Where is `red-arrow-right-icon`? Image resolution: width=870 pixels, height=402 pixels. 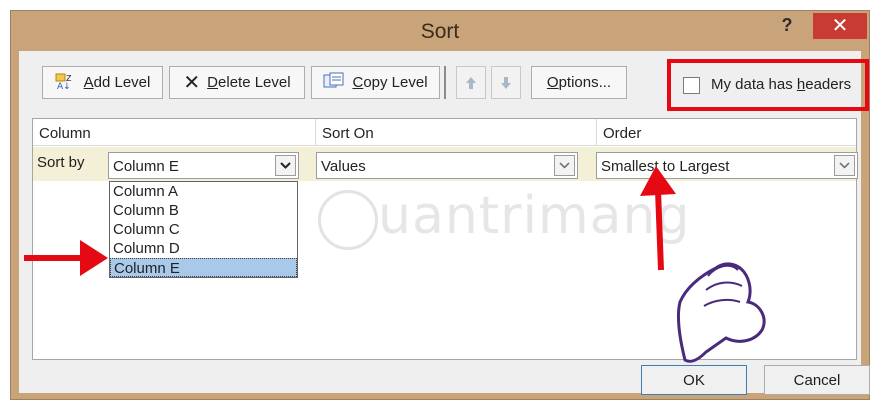 red-arrow-right-icon is located at coordinates (66, 258).